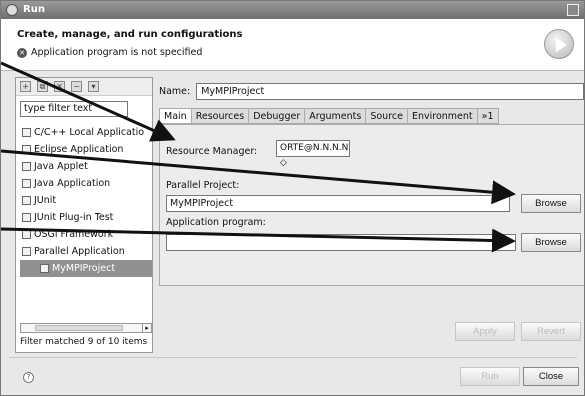 This screenshot has height=396, width=585. Describe the element at coordinates (293, 357) in the screenshot. I see `footer-separator` at that location.